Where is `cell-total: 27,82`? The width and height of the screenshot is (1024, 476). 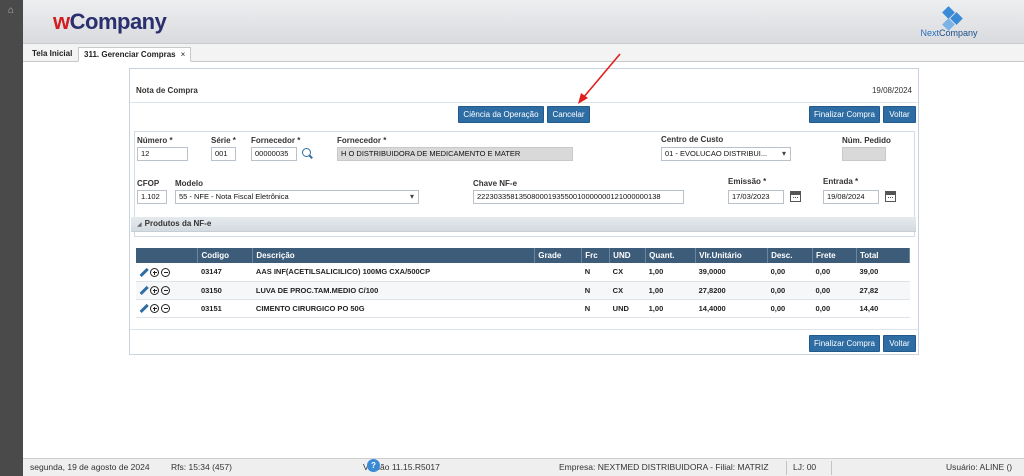
cell-total: 27,82 is located at coordinates (883, 290).